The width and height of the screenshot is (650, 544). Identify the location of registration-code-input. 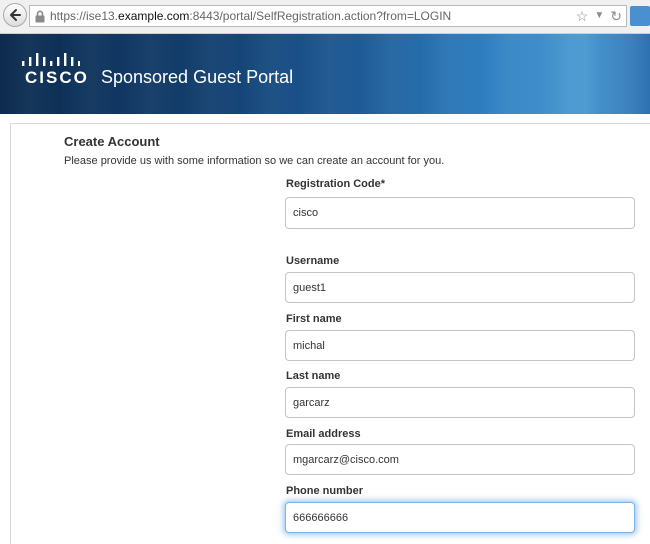
(460, 213).